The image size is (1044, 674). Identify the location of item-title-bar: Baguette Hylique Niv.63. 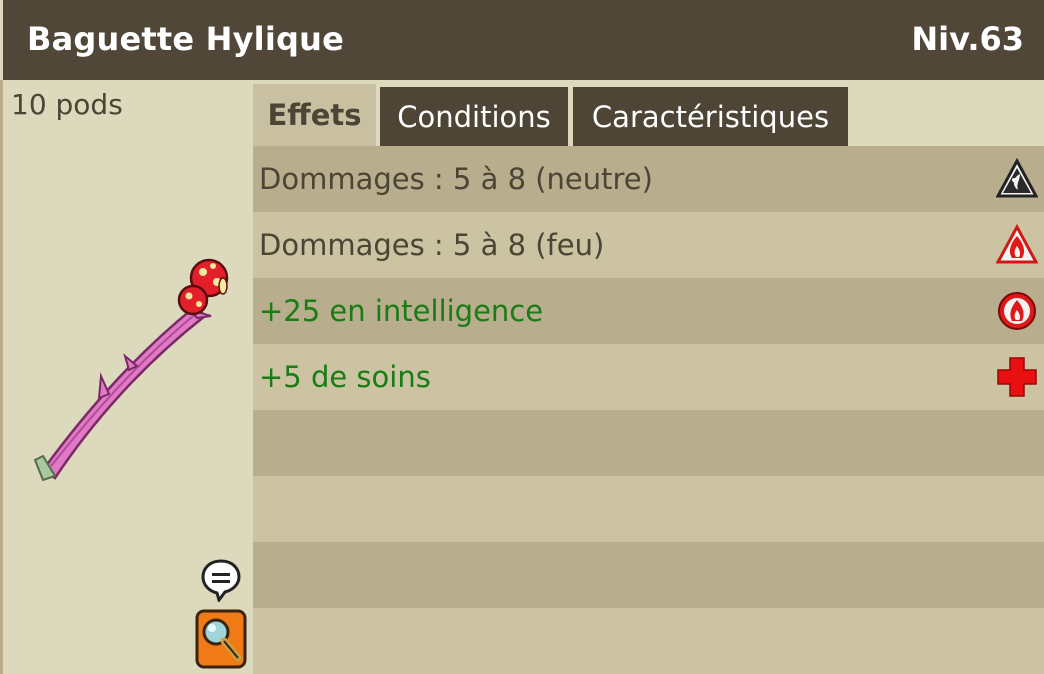
(523, 40).